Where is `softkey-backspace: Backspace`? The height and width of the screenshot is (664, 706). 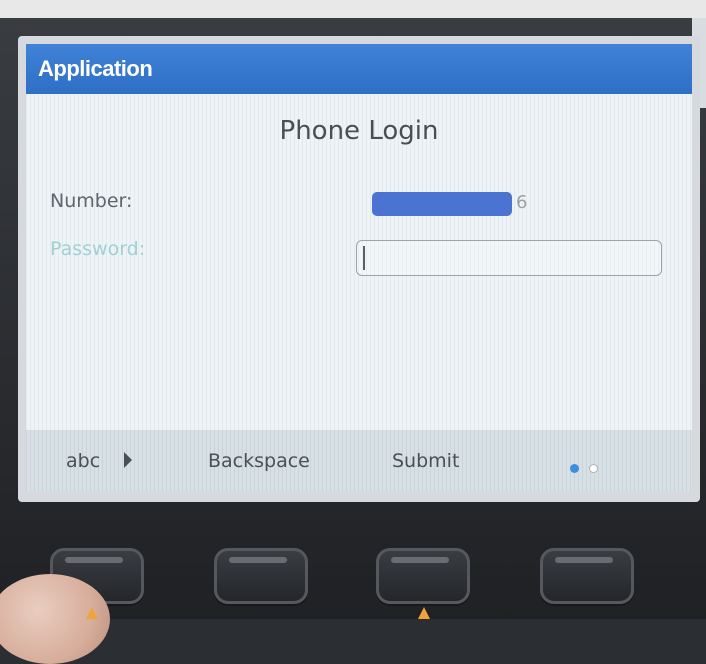 softkey-backspace: Backspace is located at coordinates (259, 461).